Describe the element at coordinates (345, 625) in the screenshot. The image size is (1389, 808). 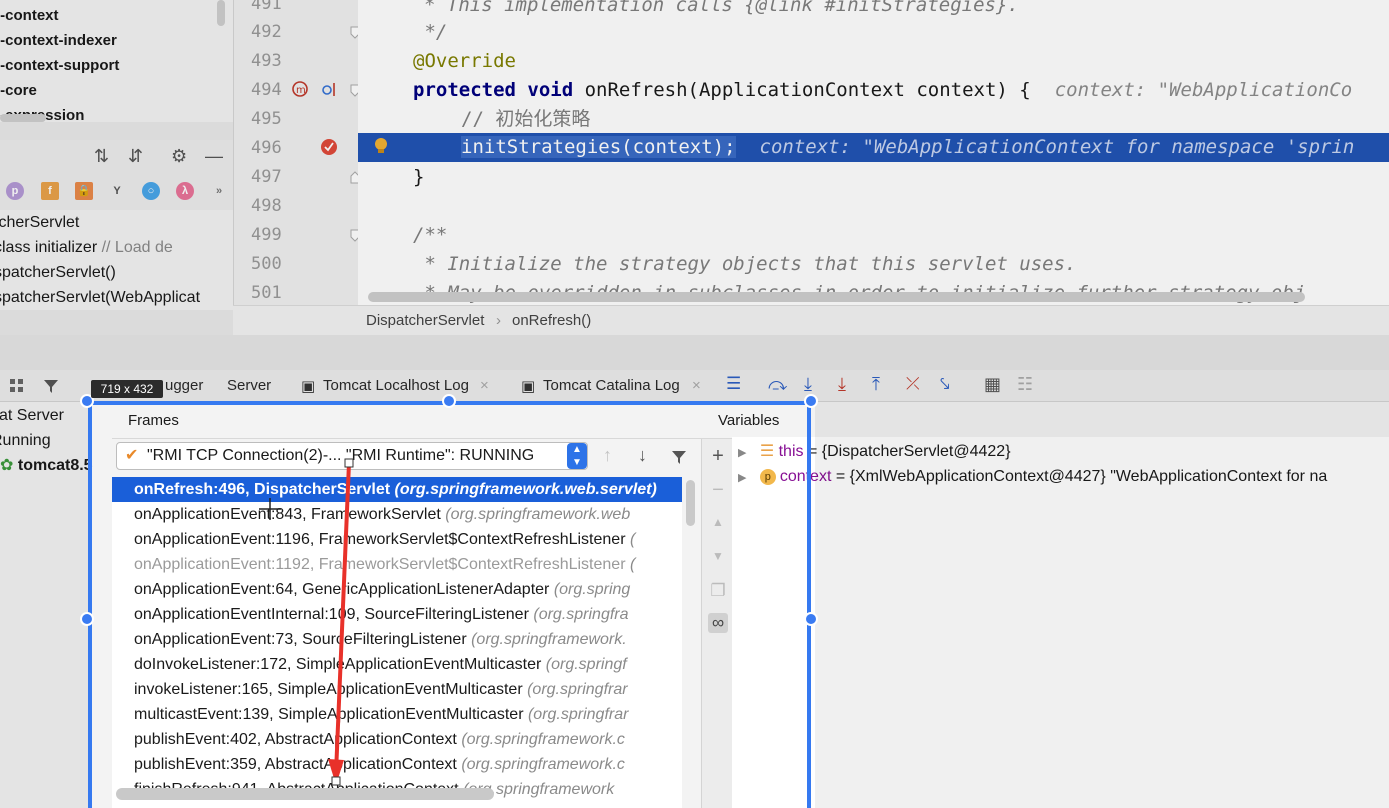
I see `annotation-arrow` at that location.